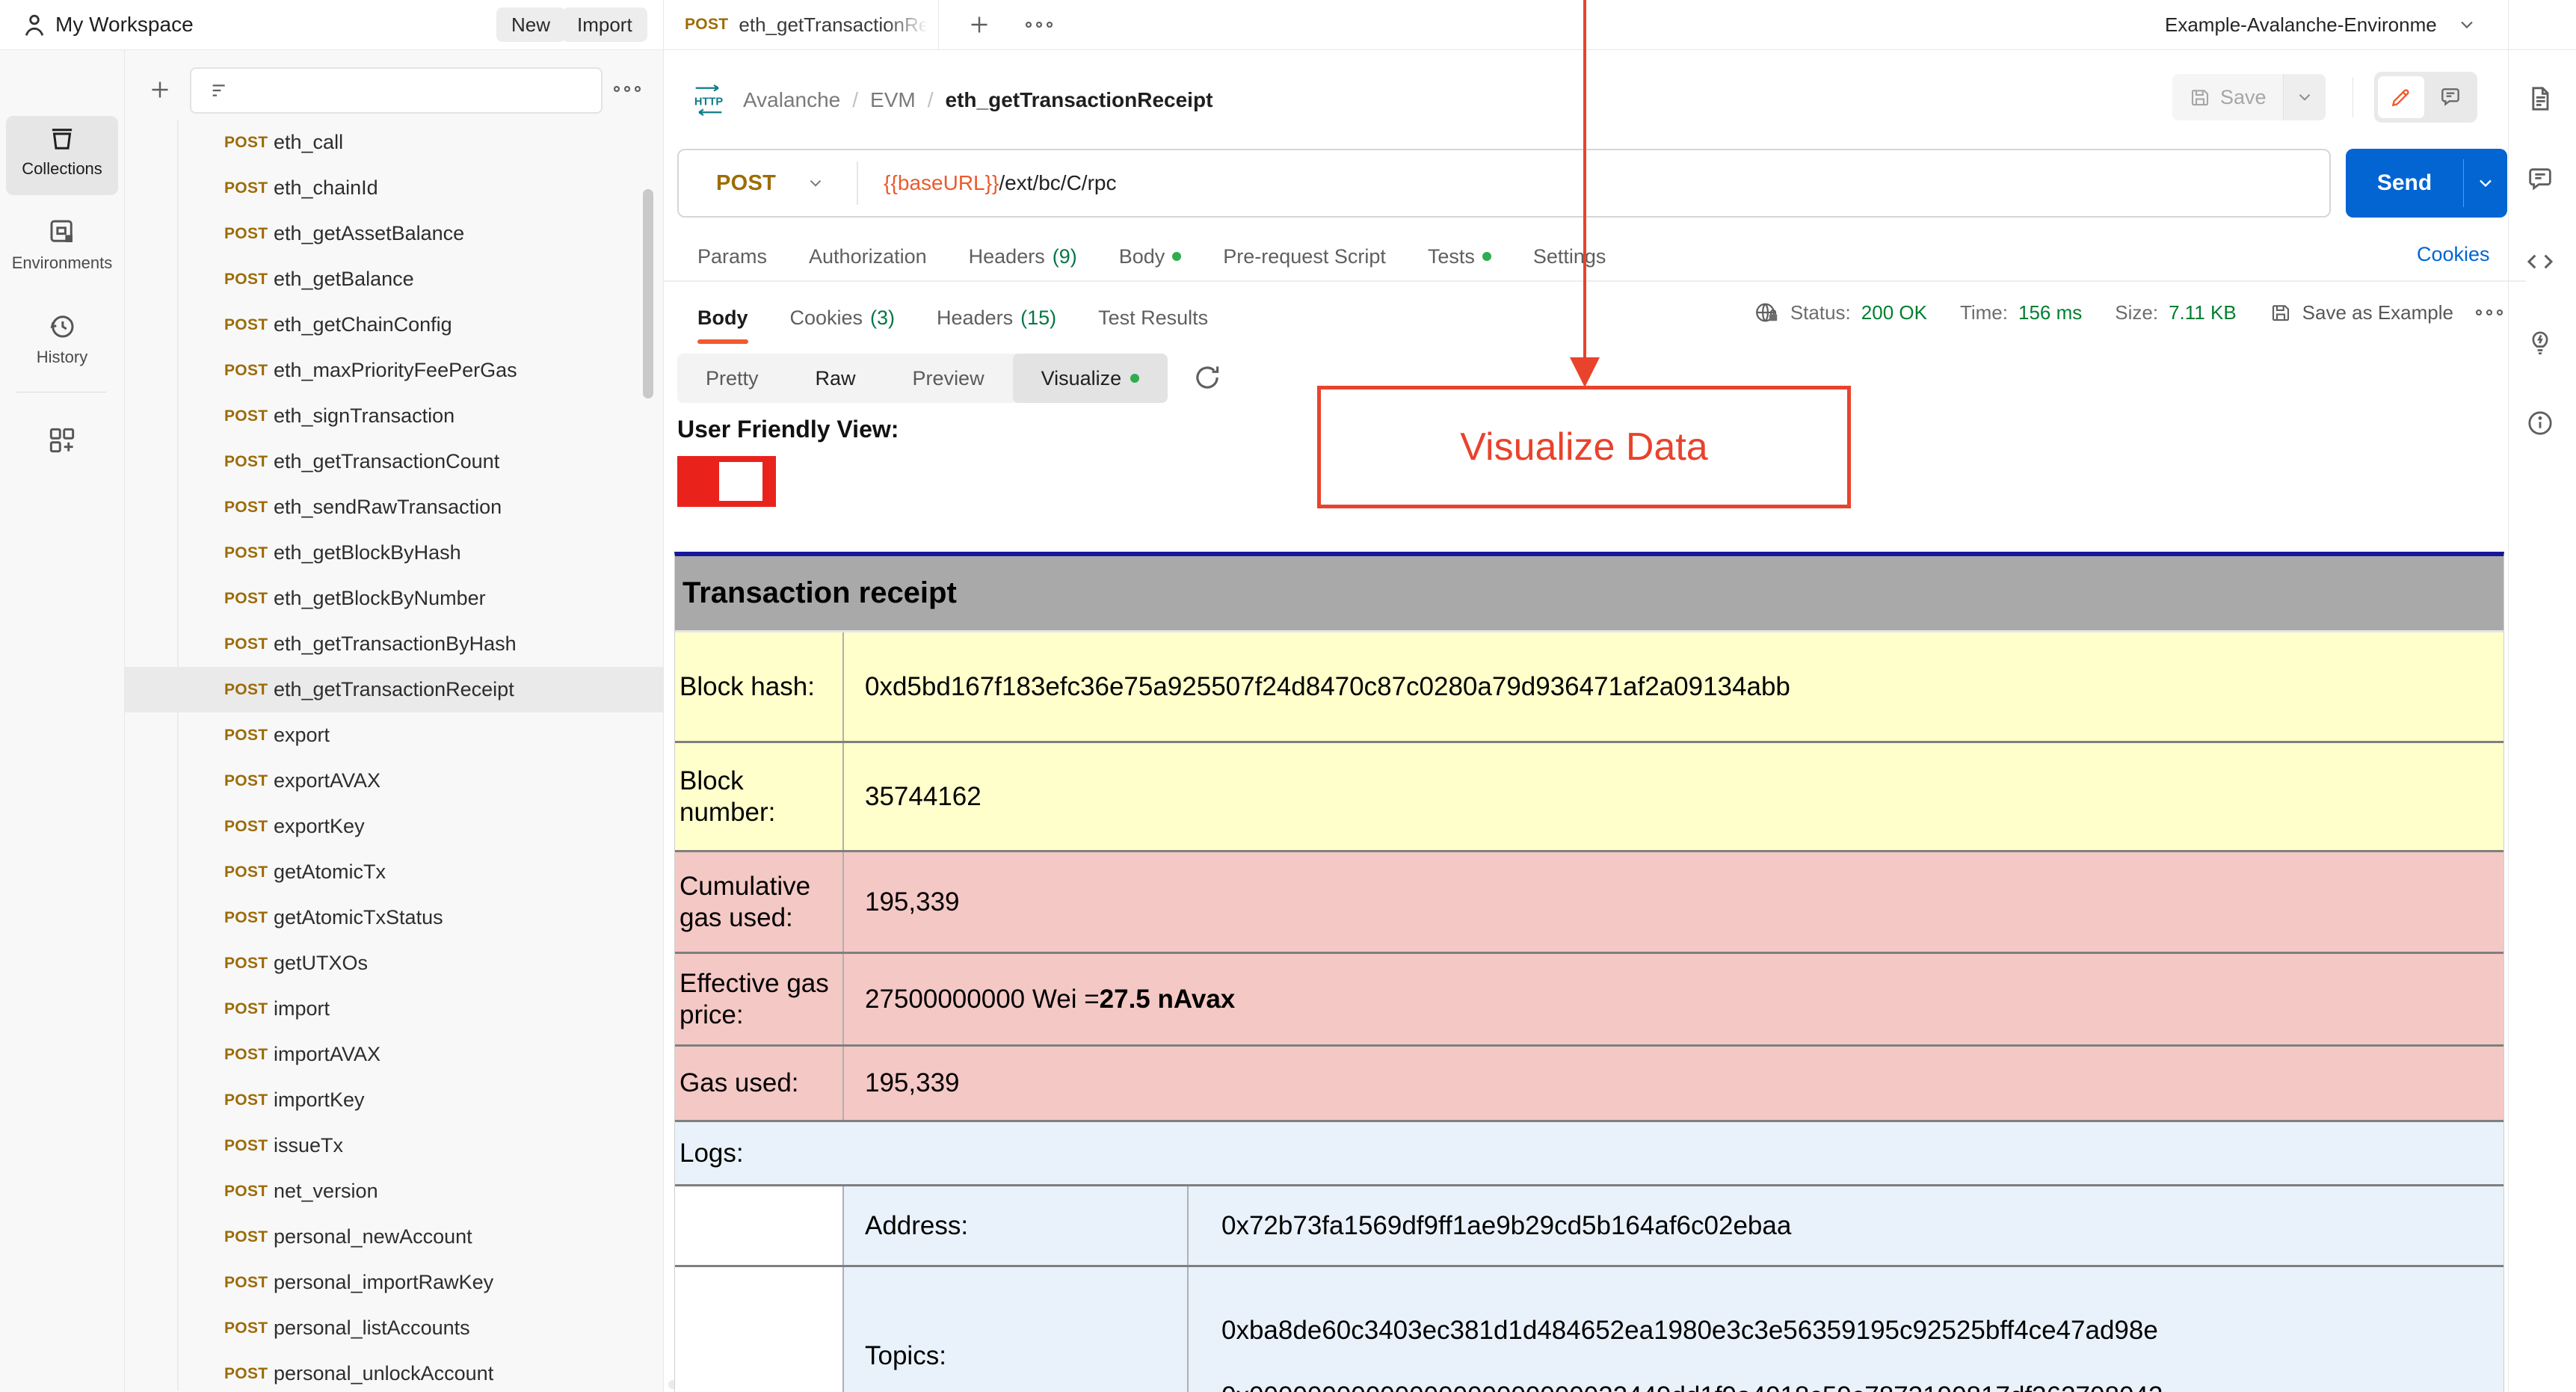 Image resolution: width=2576 pixels, height=1392 pixels. What do you see at coordinates (801, 24) in the screenshot?
I see `open-request-tab: POST eth_getTransactionRece` at bounding box center [801, 24].